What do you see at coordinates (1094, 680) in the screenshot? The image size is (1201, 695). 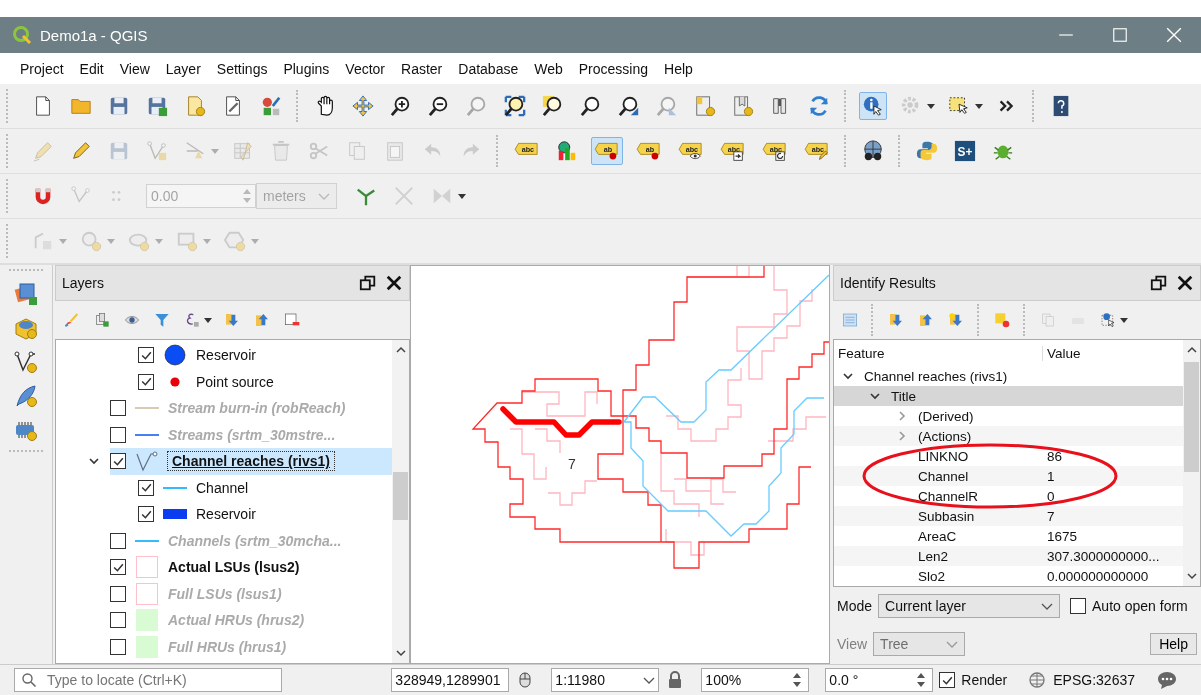 I see `crs-label: EPSG:32637` at bounding box center [1094, 680].